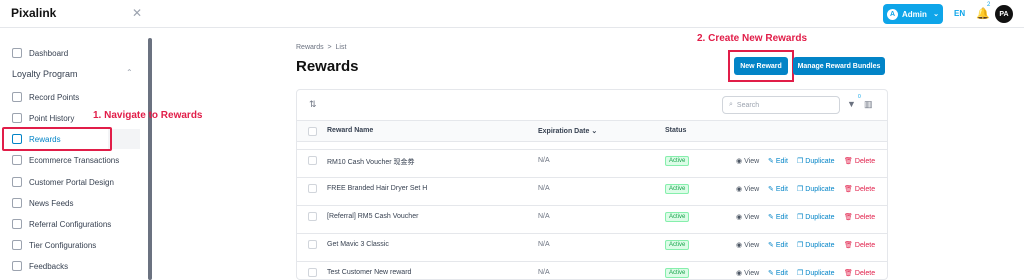  I want to click on page-title: Rewards, so click(327, 66).